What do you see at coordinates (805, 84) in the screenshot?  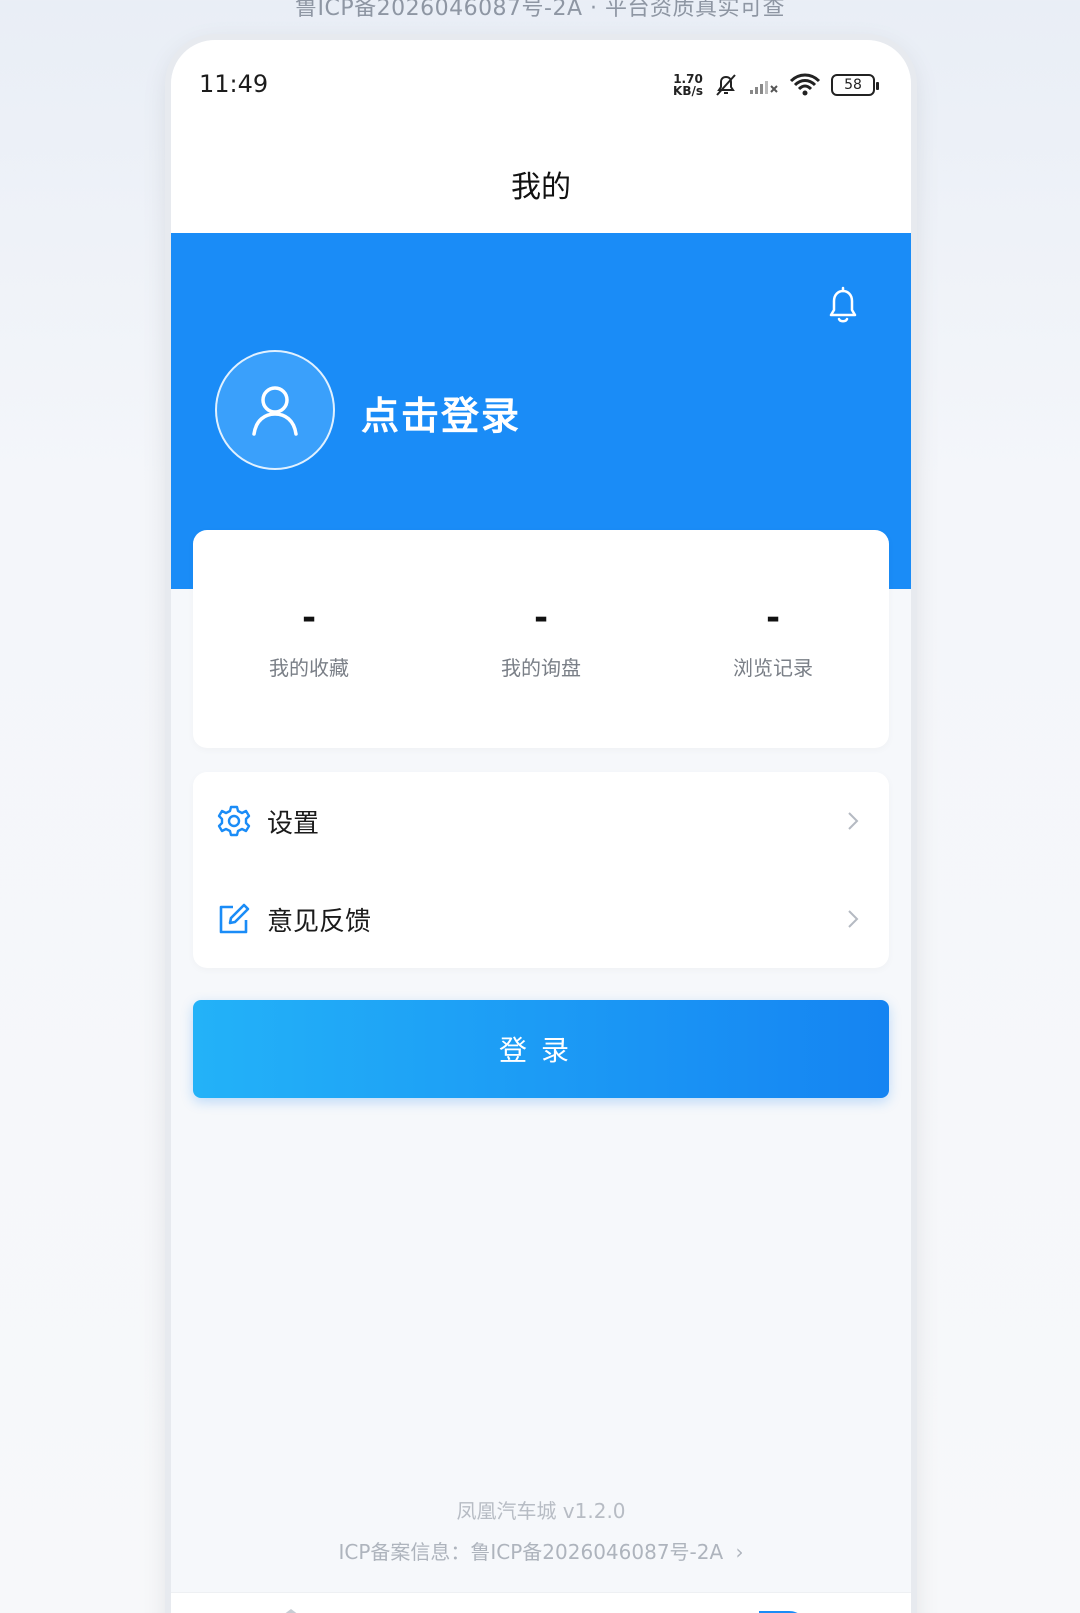 I see `wifi-icon` at bounding box center [805, 84].